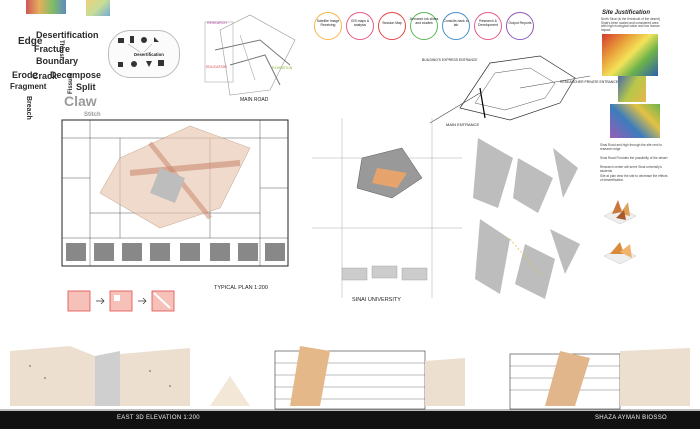 Image resolution: width=700 pixels, height=429 pixels. Describe the element at coordinates (254, 100) in the screenshot. I see `main-road-label: MAIN ROAD` at that location.